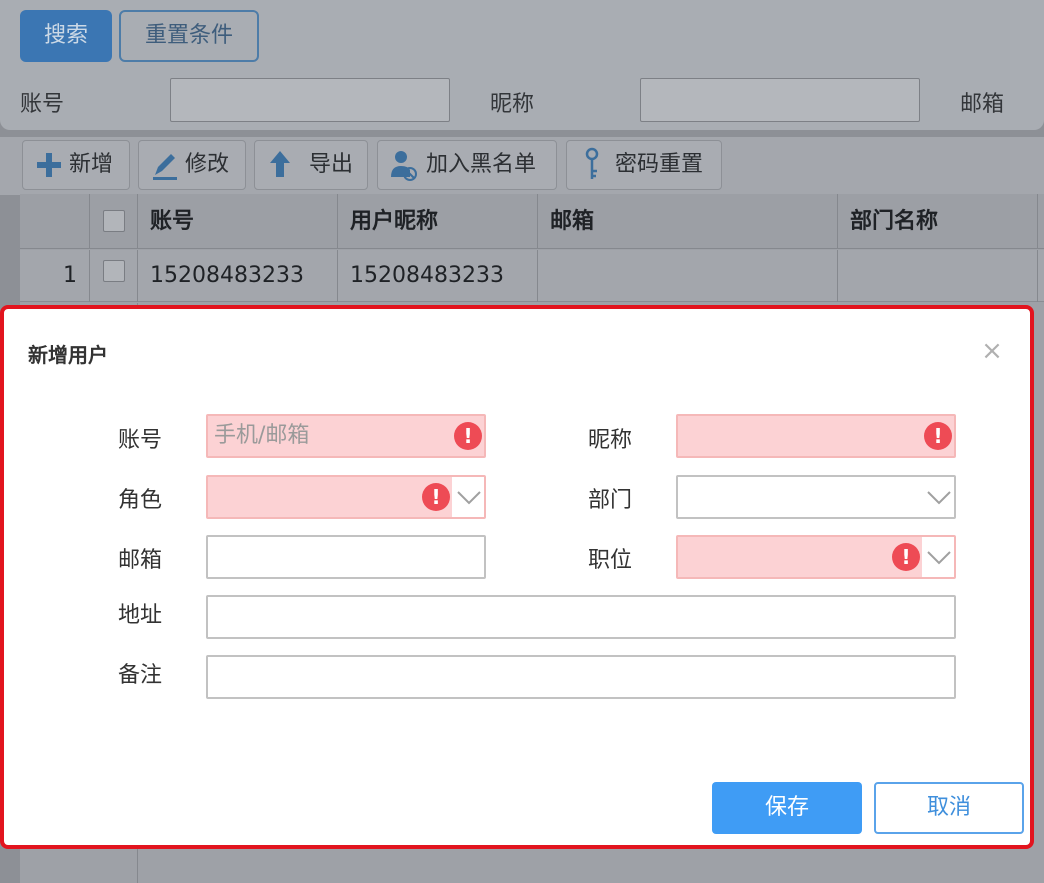 This screenshot has width=1044, height=883. What do you see at coordinates (68, 355) in the screenshot?
I see `dialog-title: 新增用户` at bounding box center [68, 355].